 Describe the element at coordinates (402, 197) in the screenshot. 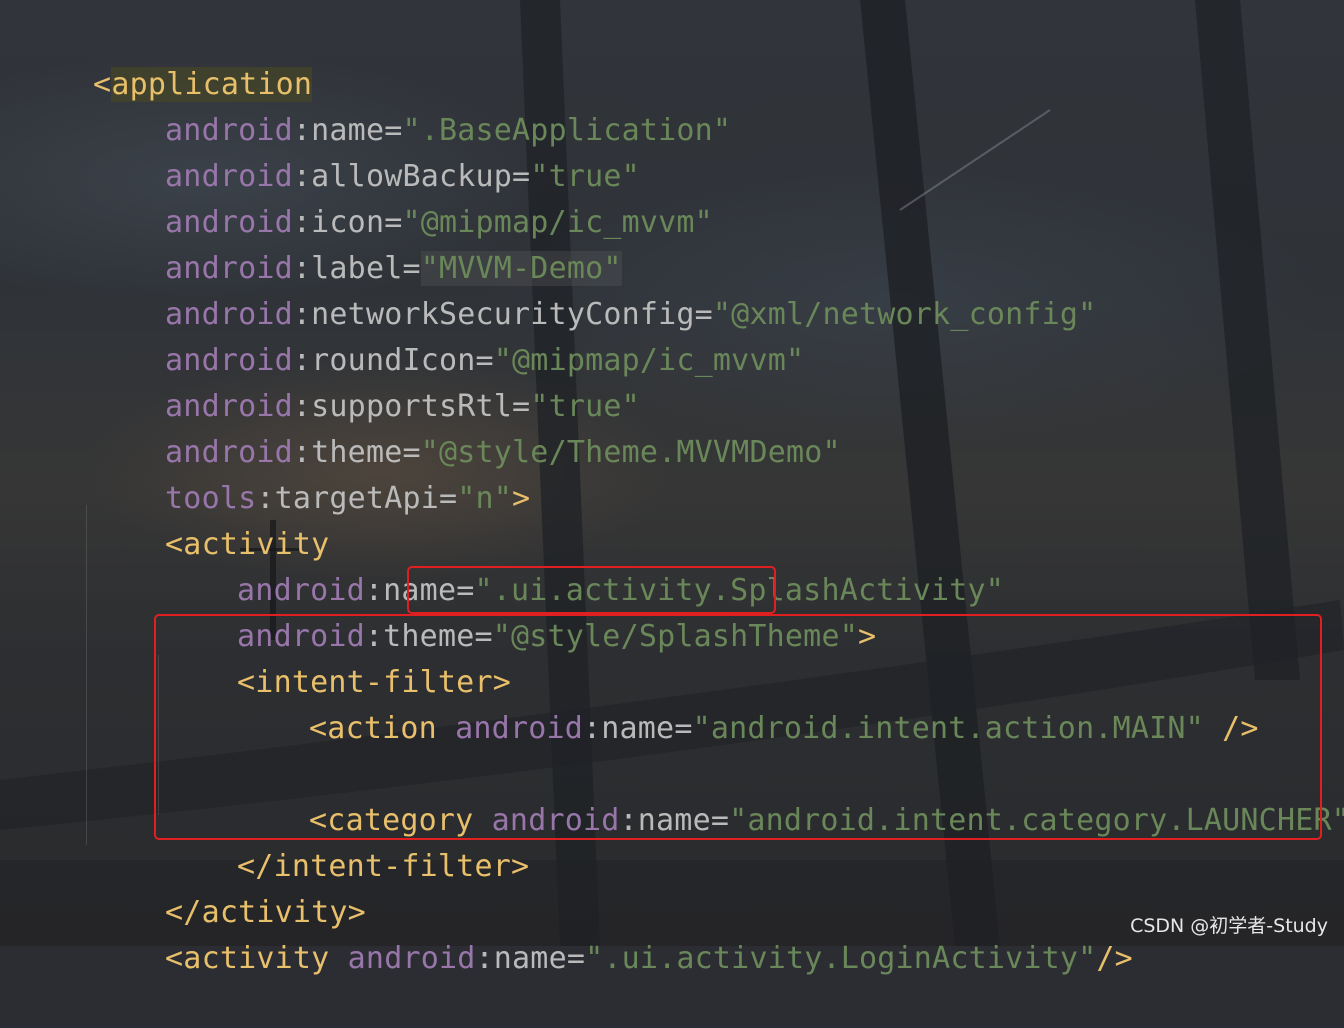

I see `code-line: android:icon="@mipmap/ic_mvvm"` at that location.